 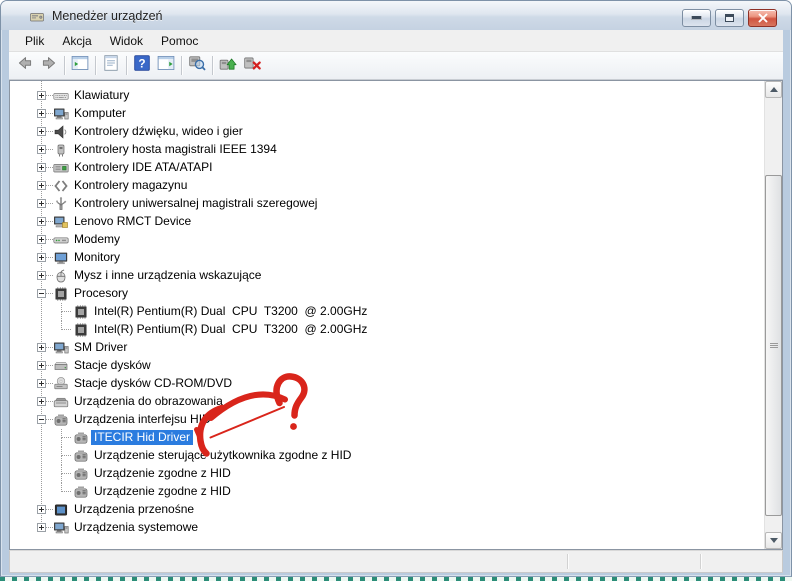 I want to click on back-icon, so click(x=25, y=65).